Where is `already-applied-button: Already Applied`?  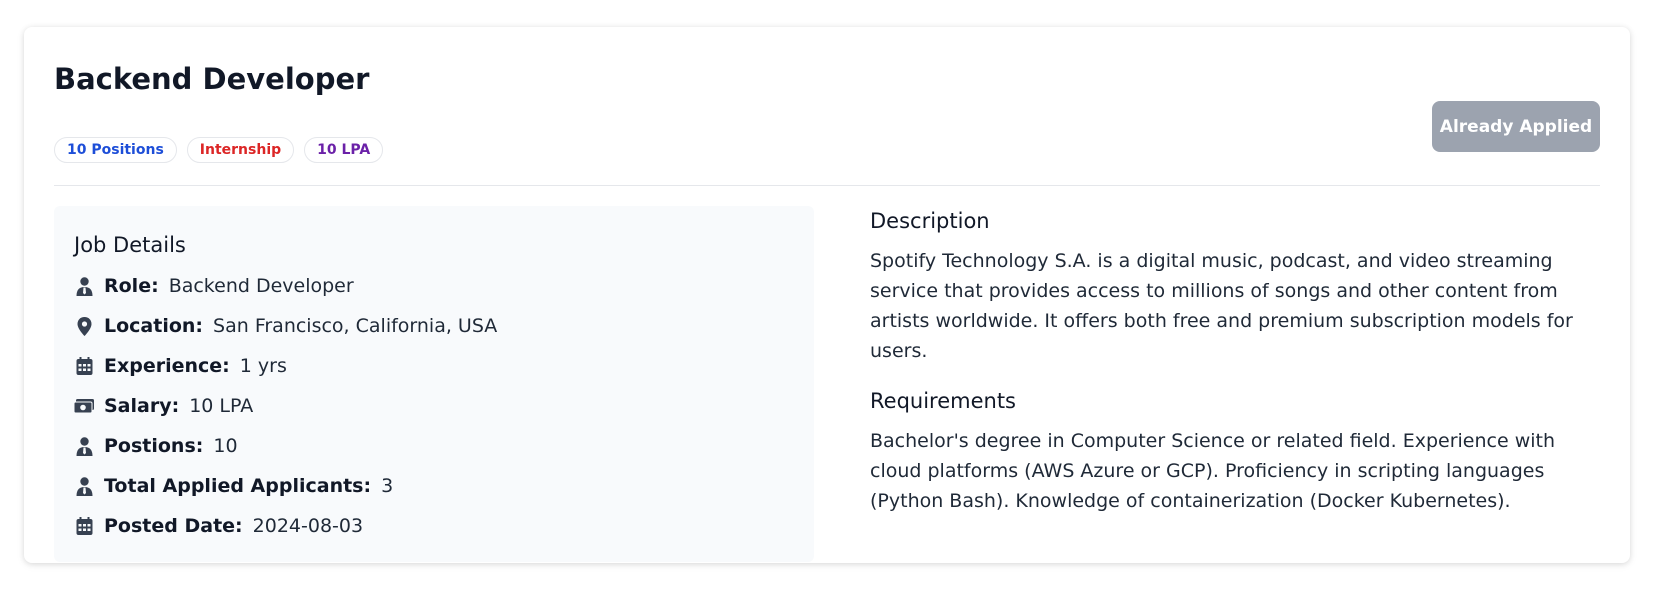 already-applied-button: Already Applied is located at coordinates (1516, 126).